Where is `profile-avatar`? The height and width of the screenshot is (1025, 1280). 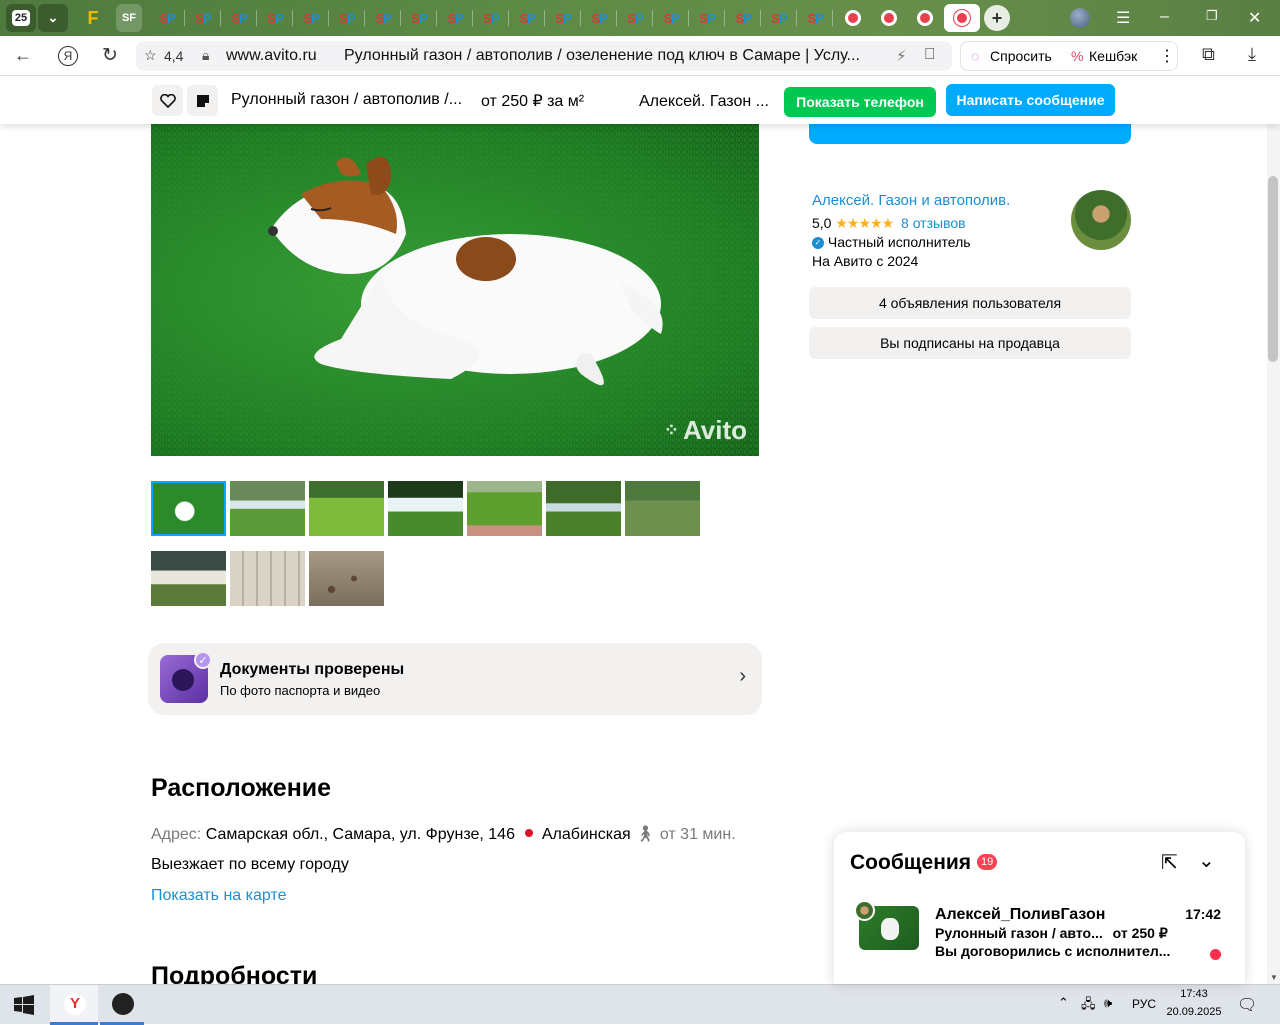 profile-avatar is located at coordinates (1080, 18).